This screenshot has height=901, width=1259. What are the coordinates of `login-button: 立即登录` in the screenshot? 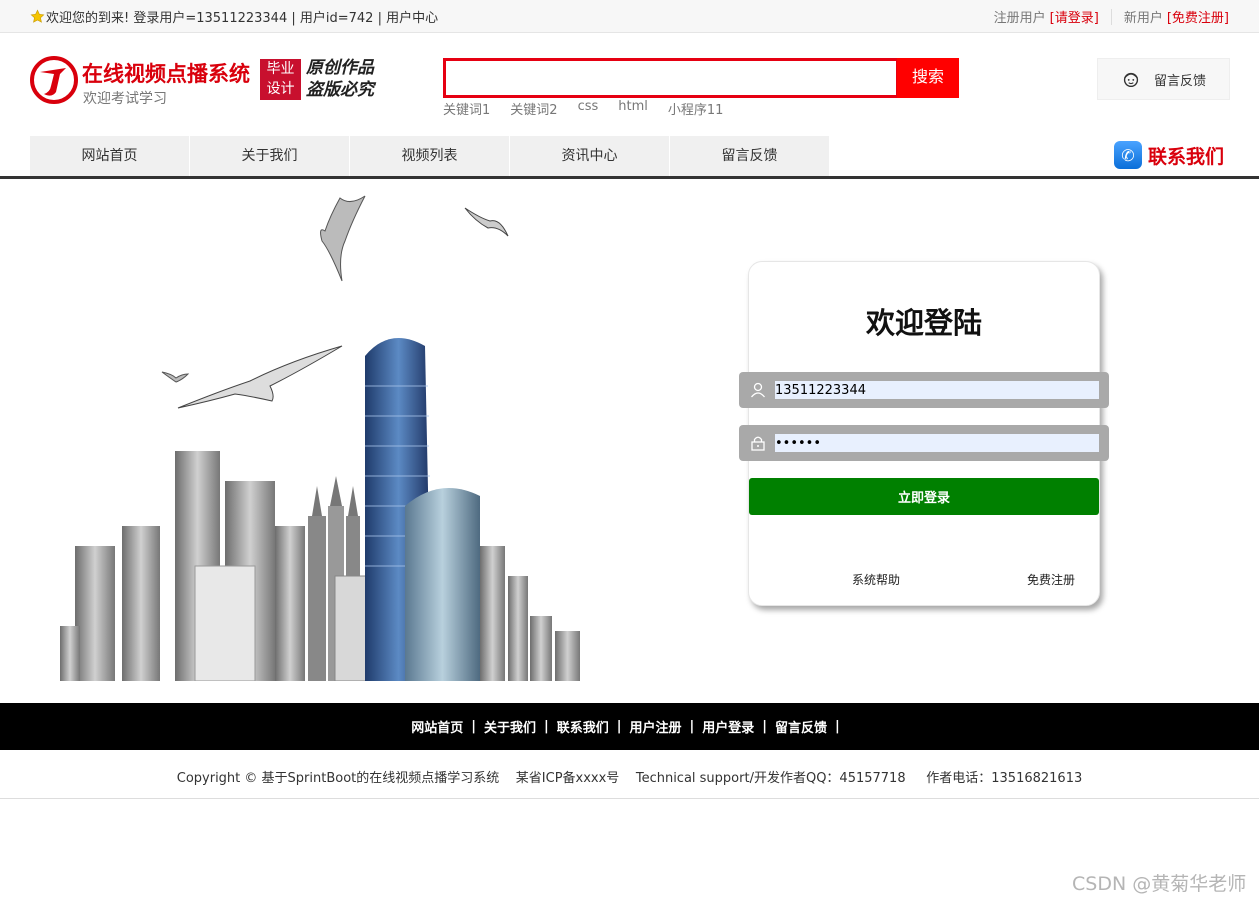 It's located at (924, 496).